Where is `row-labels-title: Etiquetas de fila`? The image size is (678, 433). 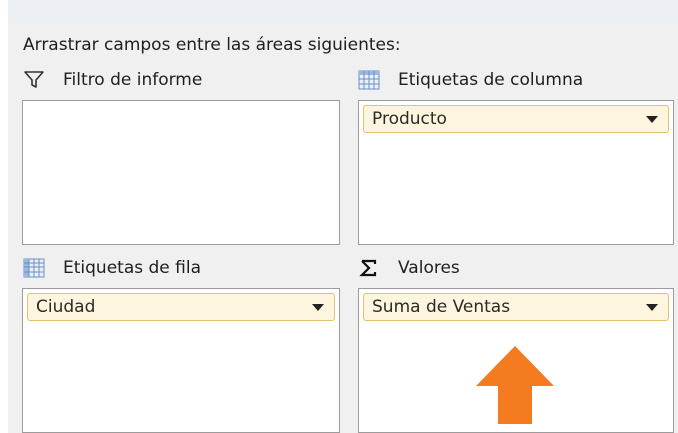 row-labels-title: Etiquetas de fila is located at coordinates (132, 268).